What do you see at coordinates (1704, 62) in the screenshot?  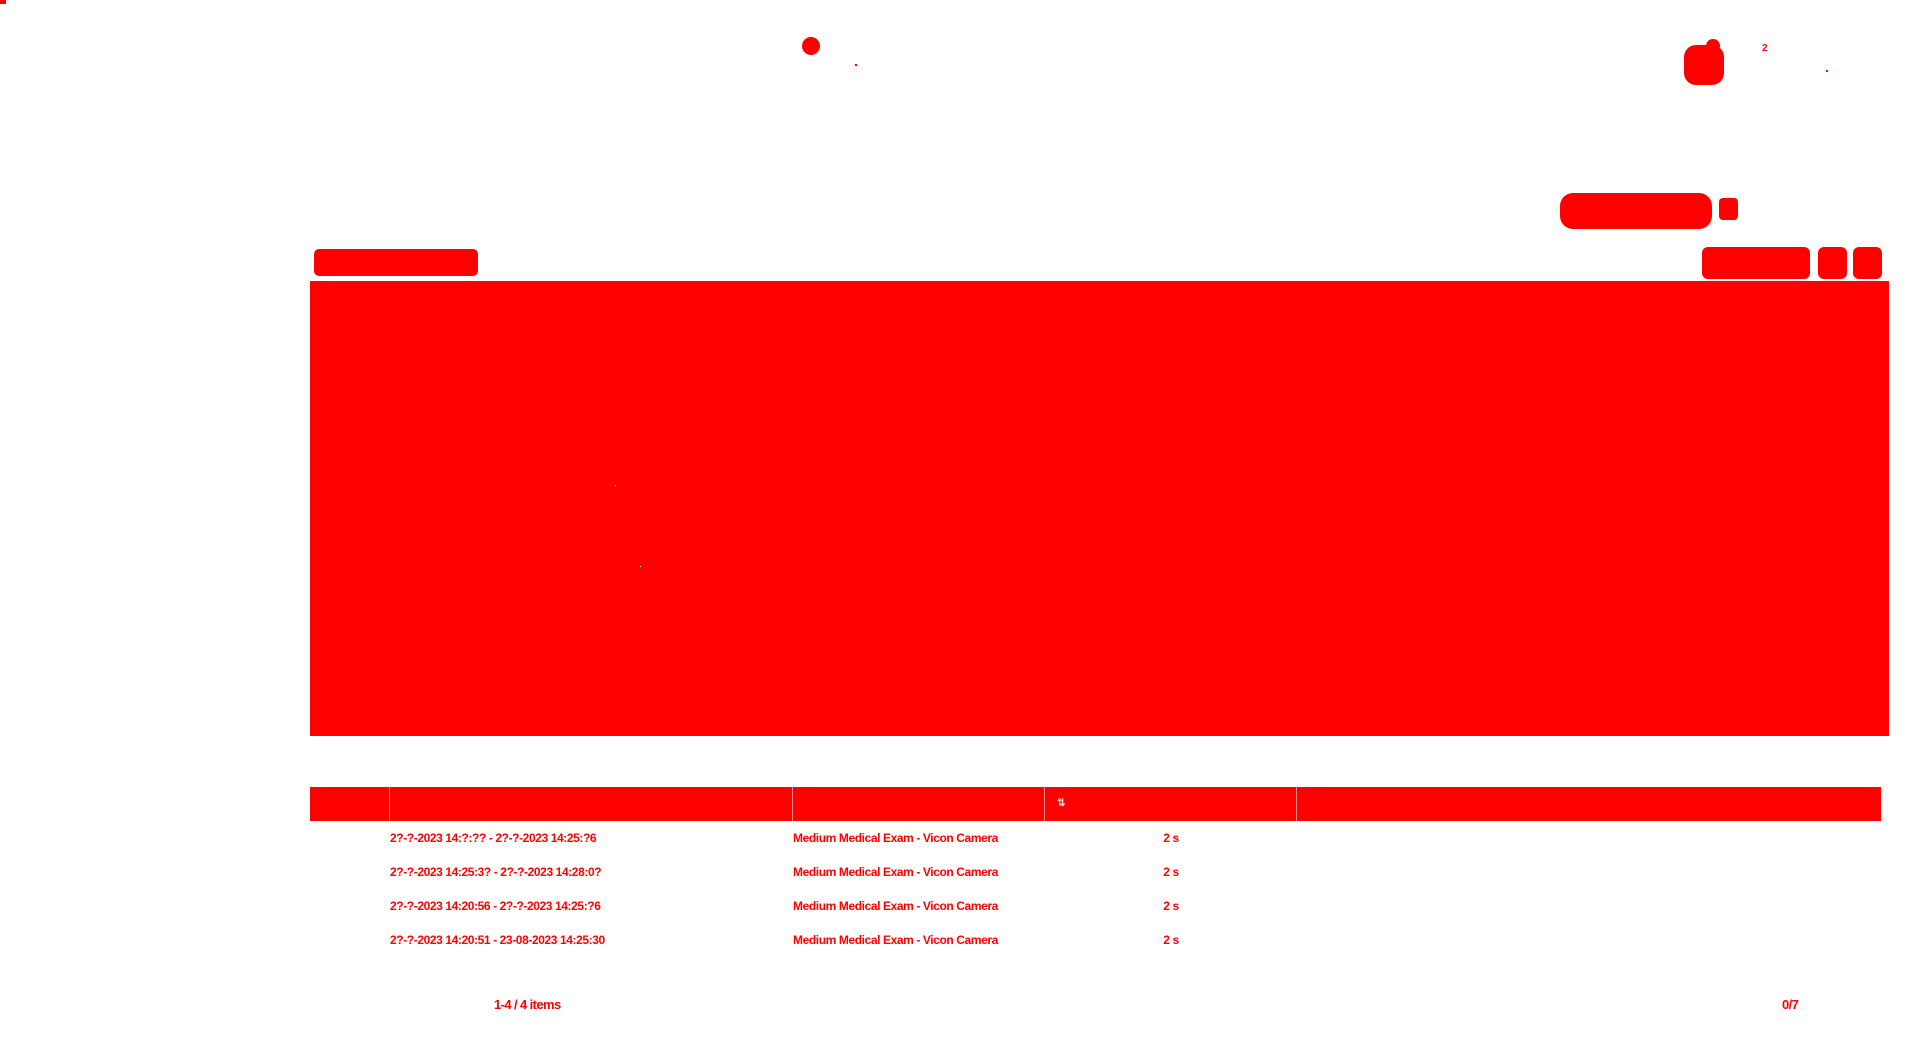 I see `user-avatar-icon` at bounding box center [1704, 62].